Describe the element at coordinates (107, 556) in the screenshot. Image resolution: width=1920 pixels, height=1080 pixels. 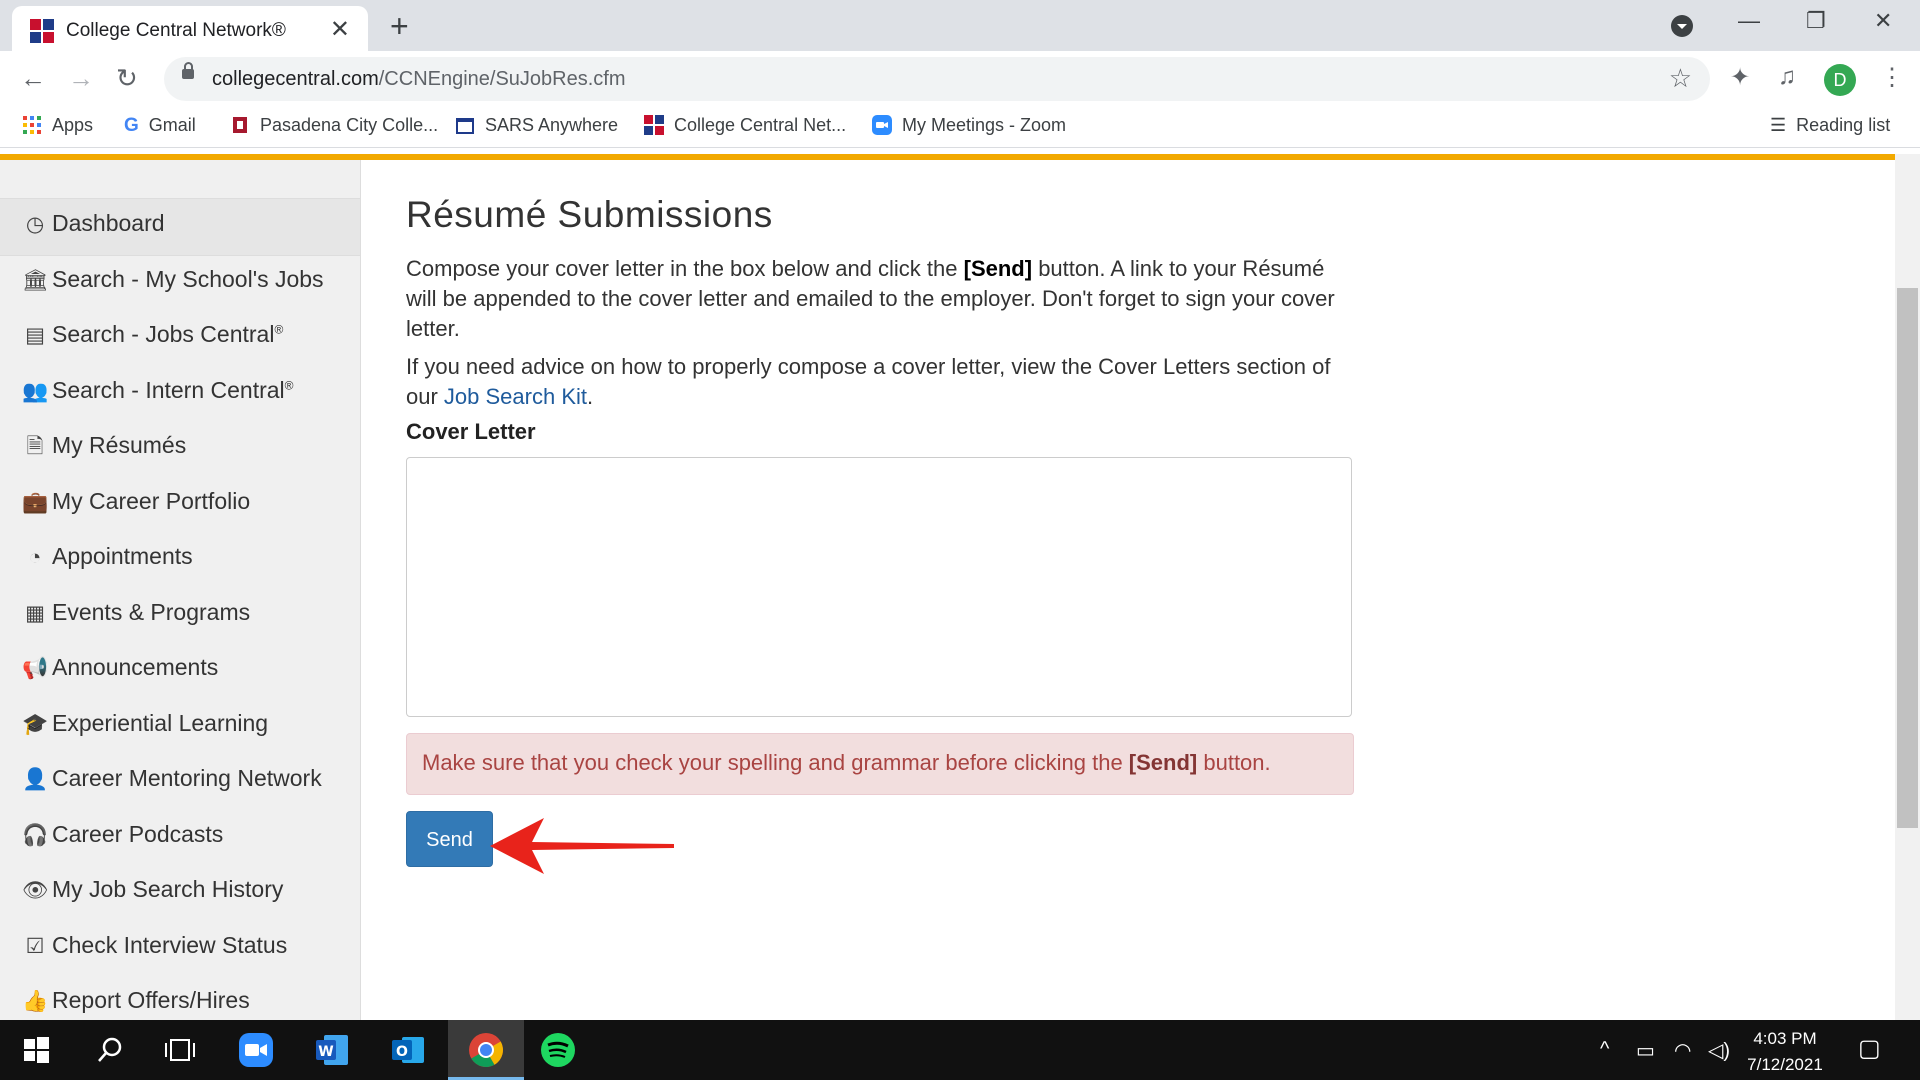
I see `sidebar-item-appointments: ◔ Appointments` at that location.